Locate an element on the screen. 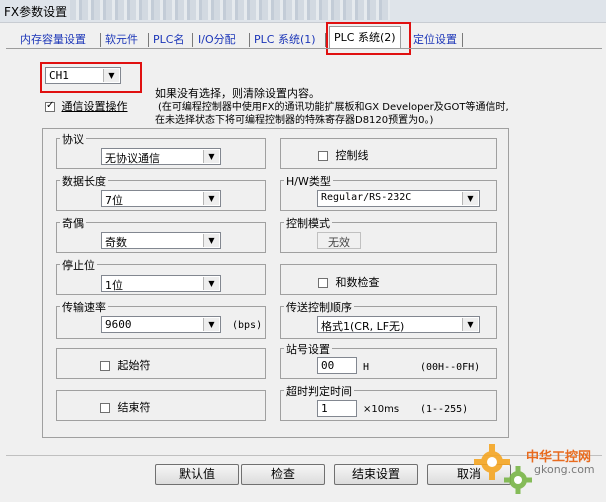  tab-highlight-box is located at coordinates (368, 38).